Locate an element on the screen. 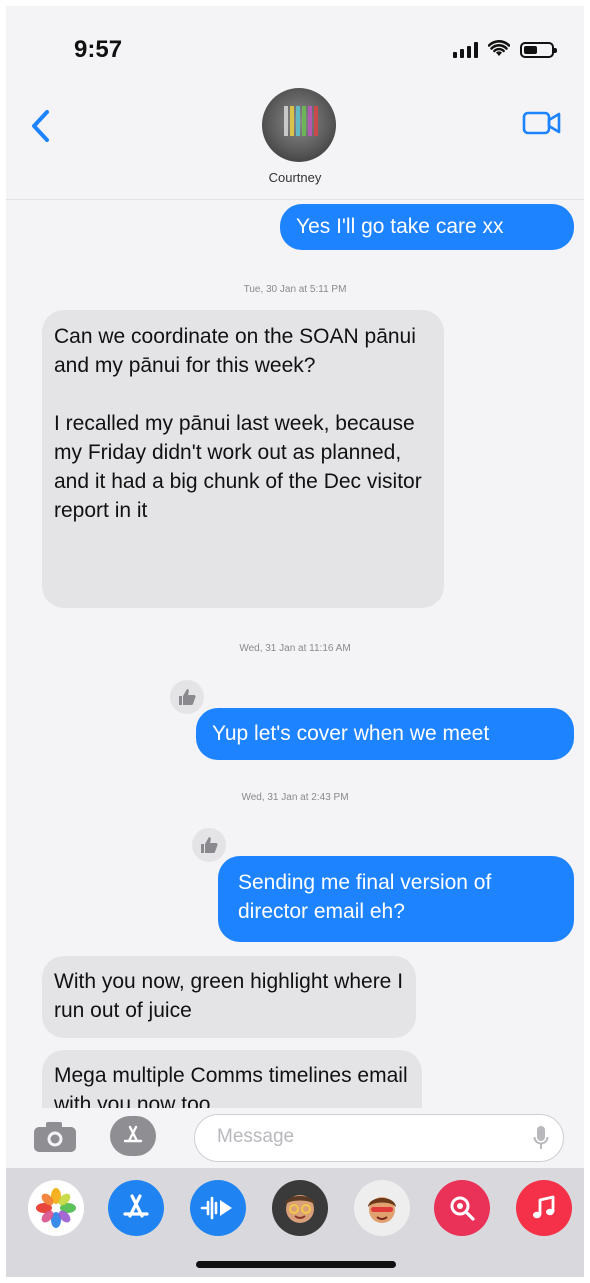 This screenshot has height=1283, width=590. message-bubble-outgoing: Yup let's cover when we meet is located at coordinates (385, 734).